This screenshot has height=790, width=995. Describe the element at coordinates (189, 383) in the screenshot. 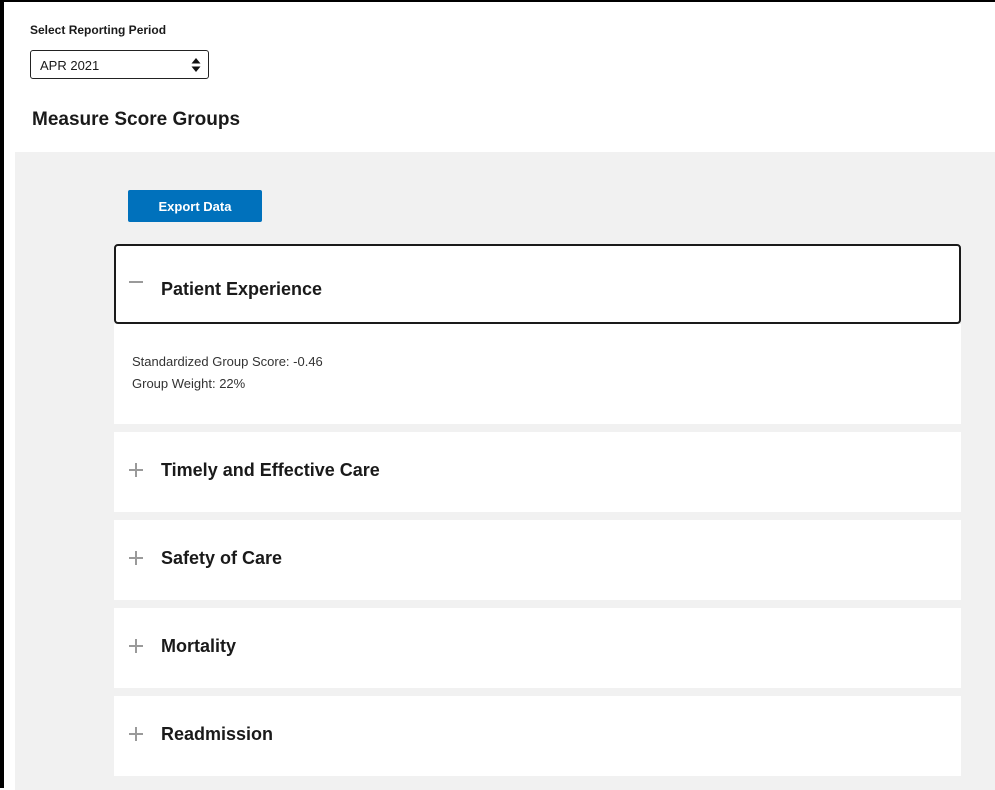

I see `group-weight: Group Weight: 22%` at that location.